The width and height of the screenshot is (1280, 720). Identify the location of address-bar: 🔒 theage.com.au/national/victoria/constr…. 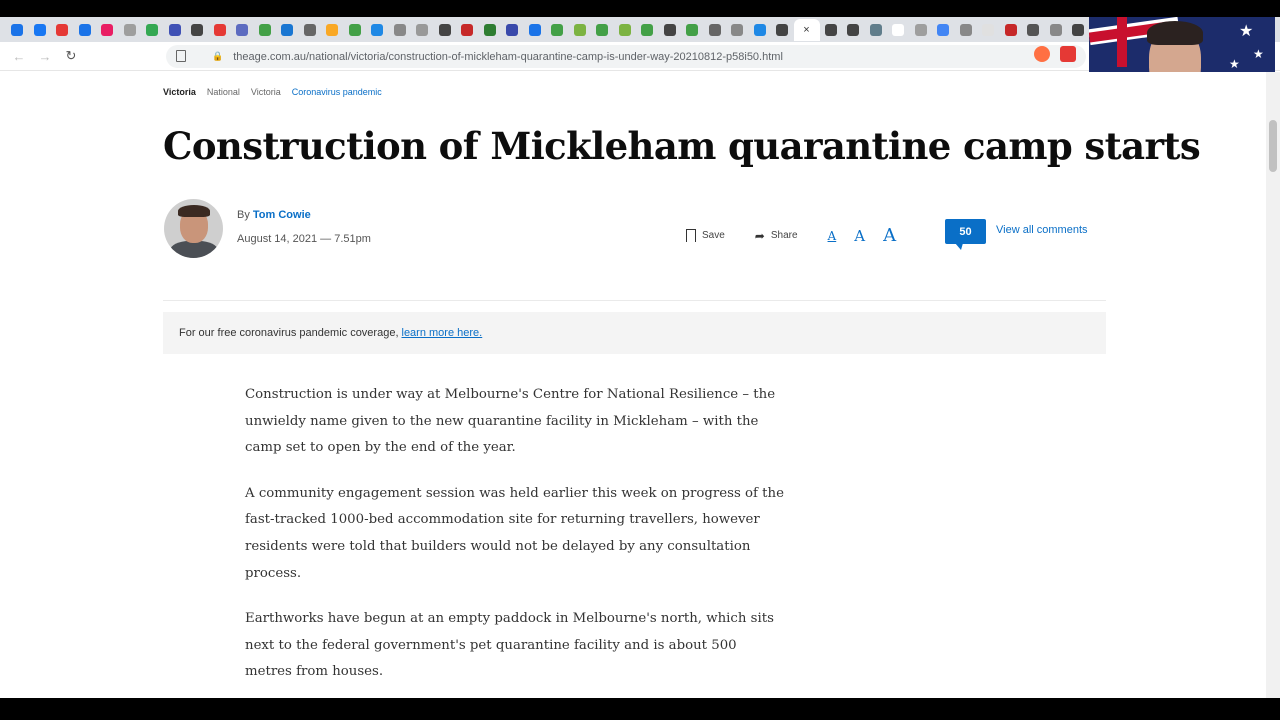
(626, 56).